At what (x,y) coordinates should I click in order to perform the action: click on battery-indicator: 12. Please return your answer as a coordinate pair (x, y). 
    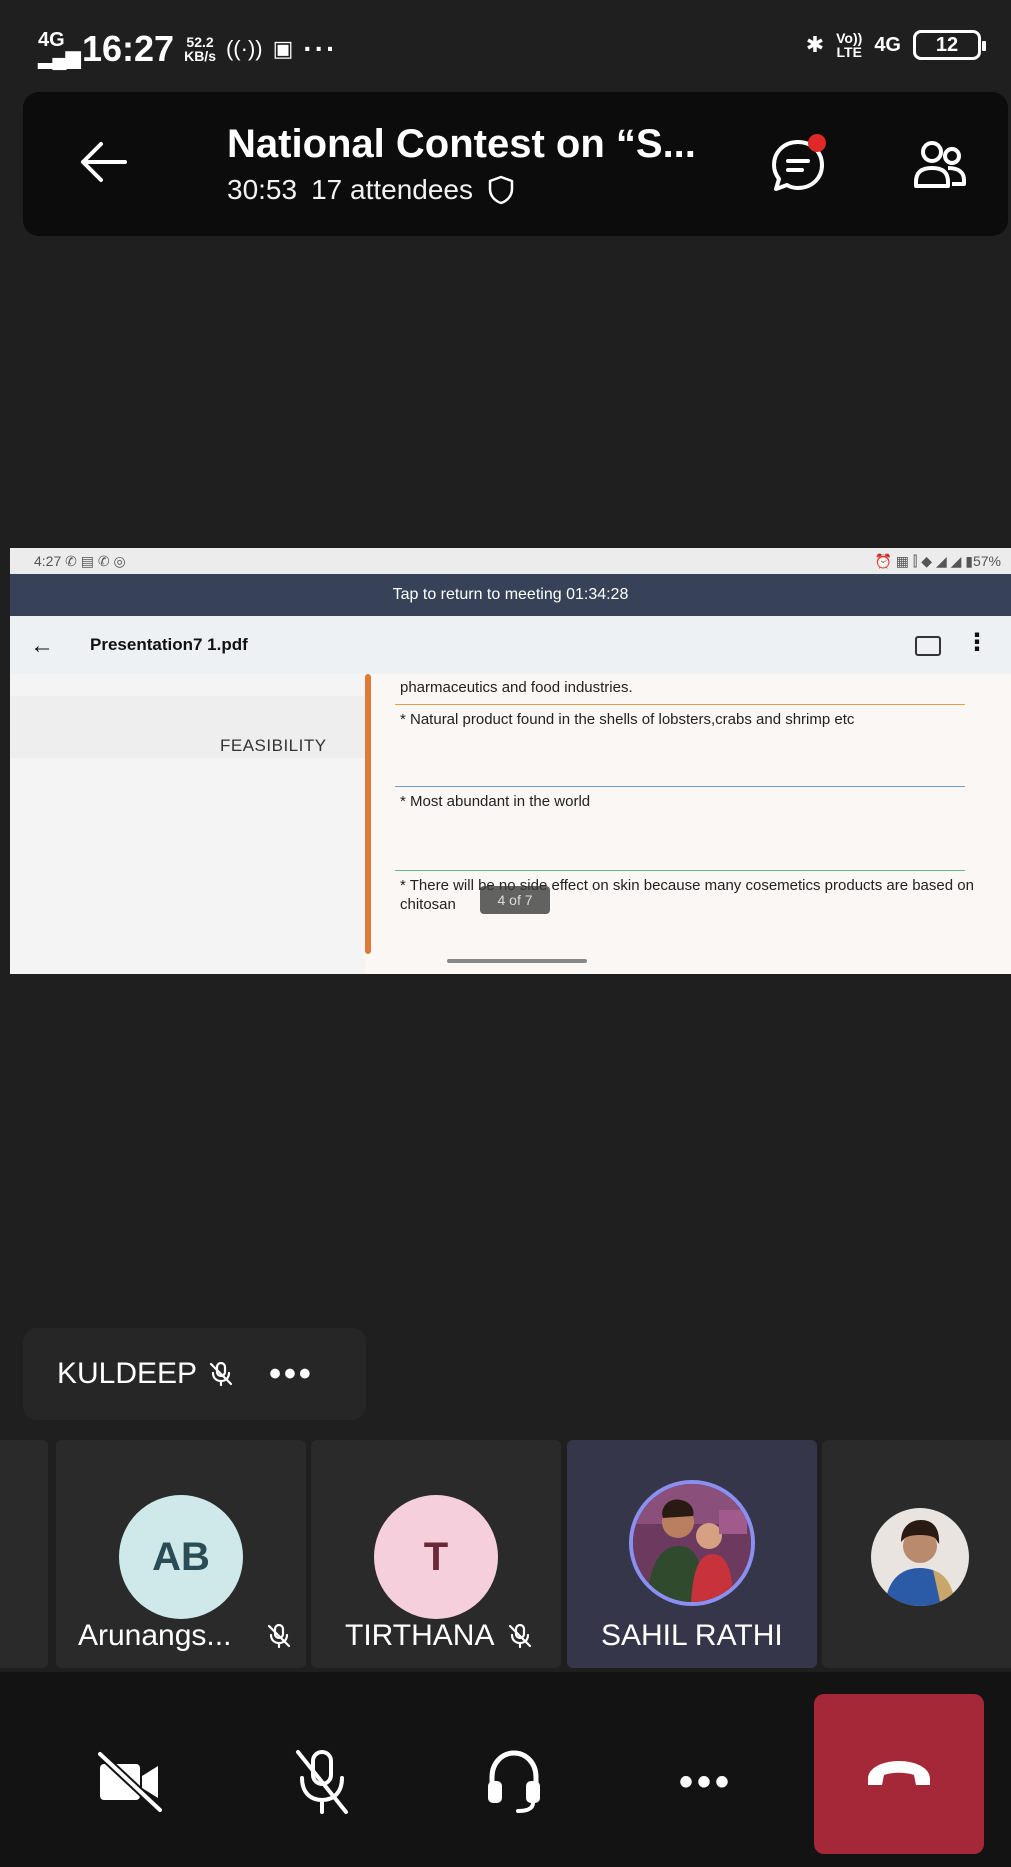
    Looking at the image, I should click on (949, 45).